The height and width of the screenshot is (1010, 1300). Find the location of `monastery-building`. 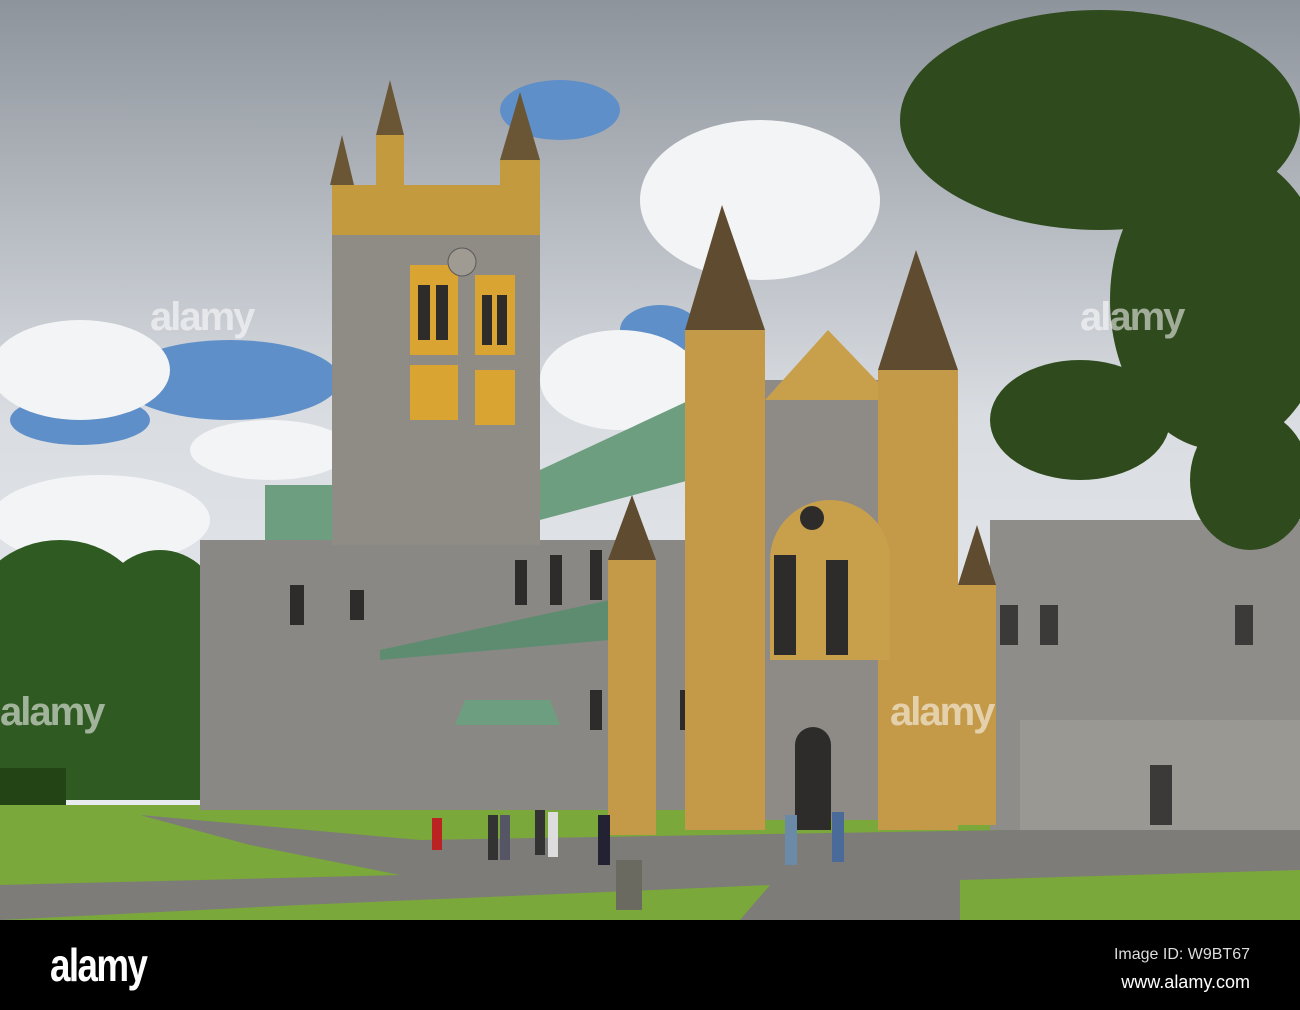

monastery-building is located at coordinates (1145, 675).